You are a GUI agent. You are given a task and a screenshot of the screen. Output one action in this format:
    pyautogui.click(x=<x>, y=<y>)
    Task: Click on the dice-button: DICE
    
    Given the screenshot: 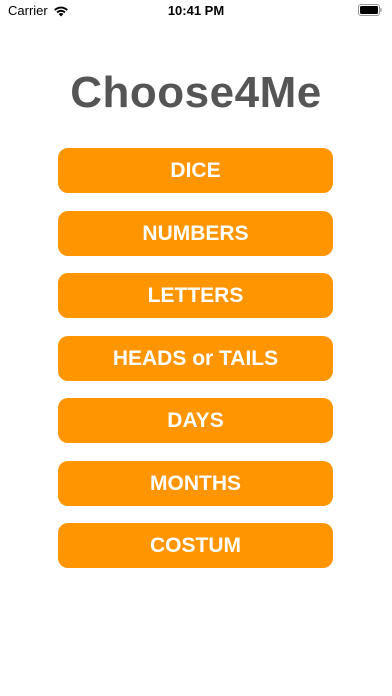 What is the action you would take?
    pyautogui.click(x=195, y=170)
    